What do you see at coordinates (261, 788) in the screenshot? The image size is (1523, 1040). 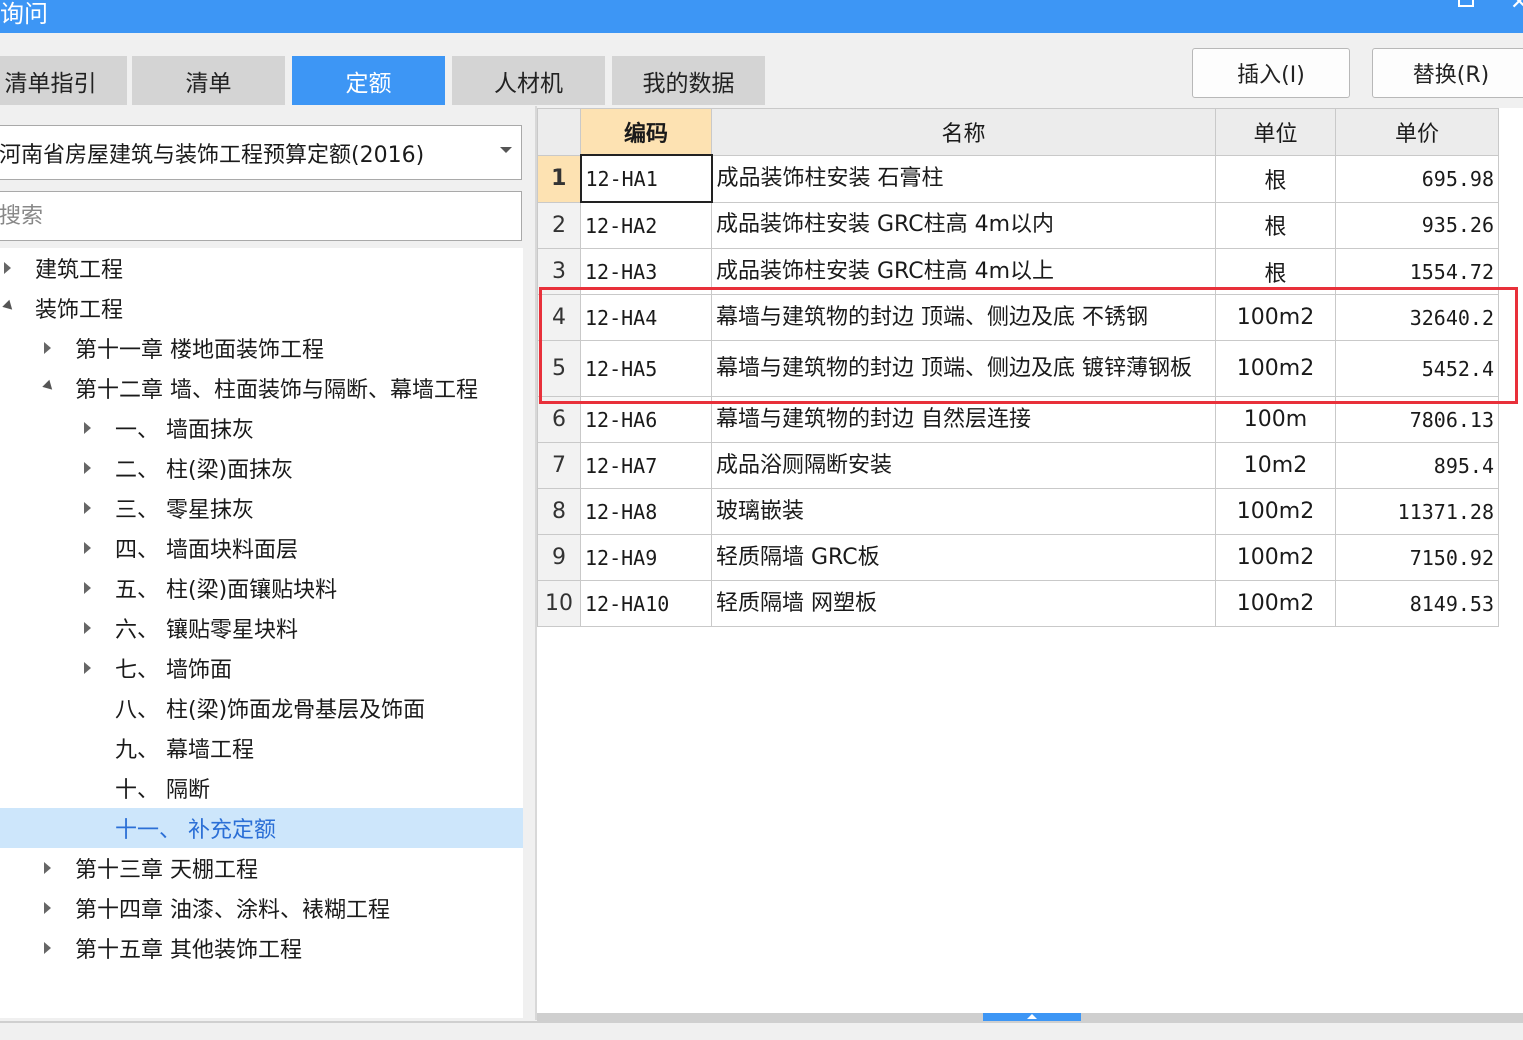 I see `tree-node: 十、 隔断` at bounding box center [261, 788].